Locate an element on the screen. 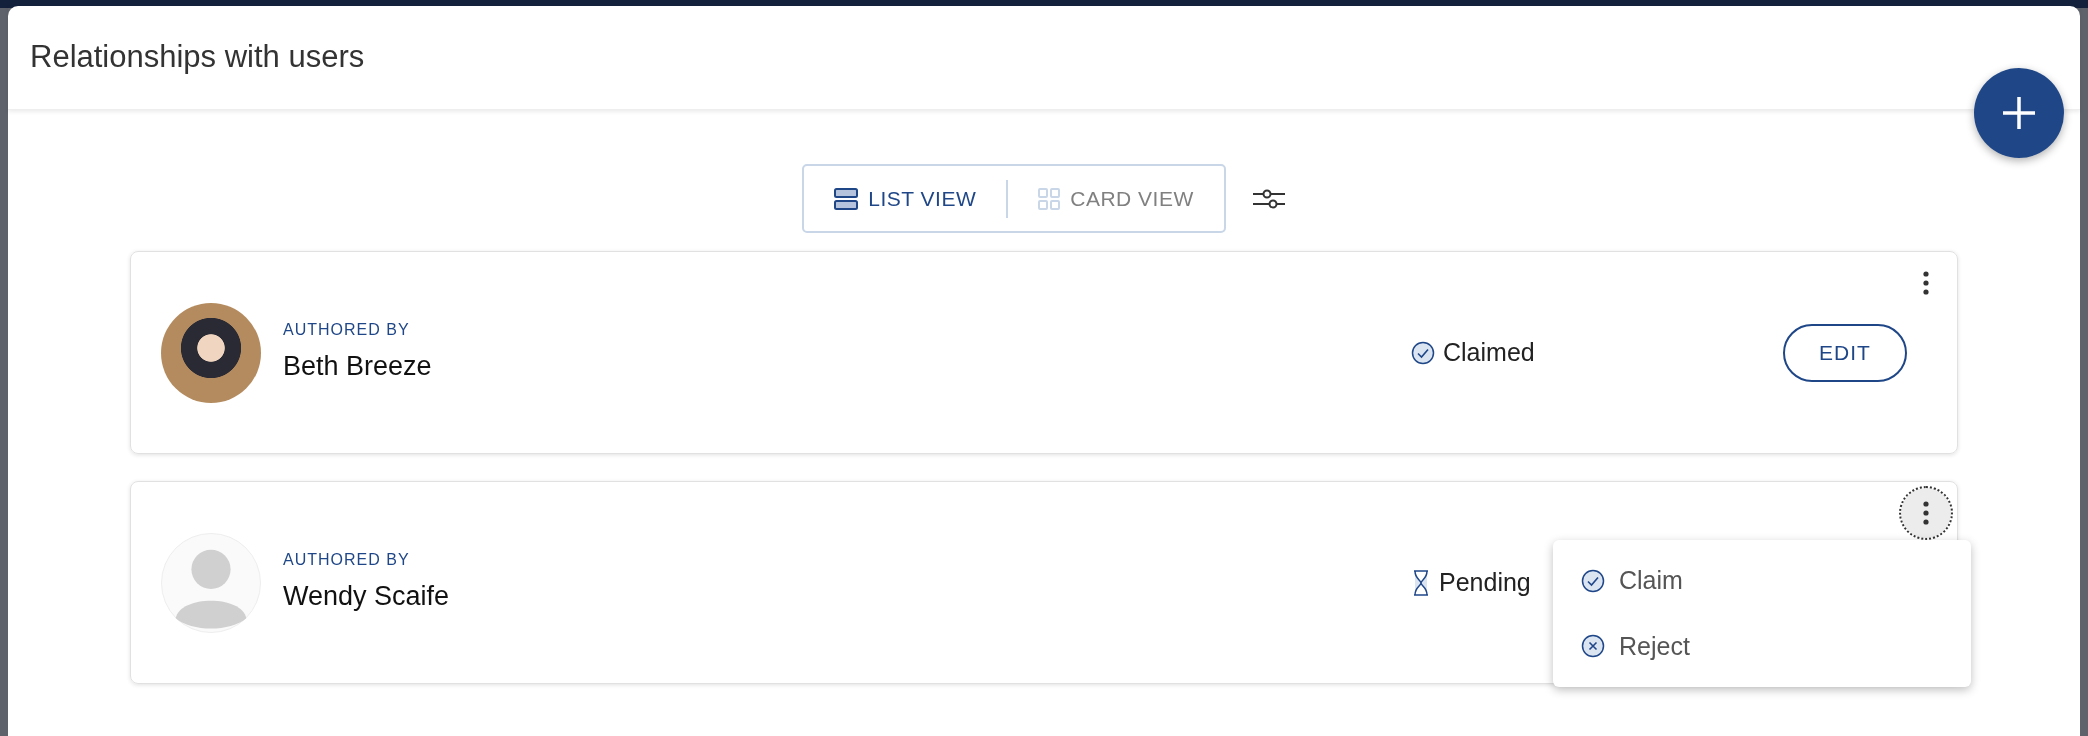 The image size is (2088, 736). edit-button: EDIT is located at coordinates (1845, 352).